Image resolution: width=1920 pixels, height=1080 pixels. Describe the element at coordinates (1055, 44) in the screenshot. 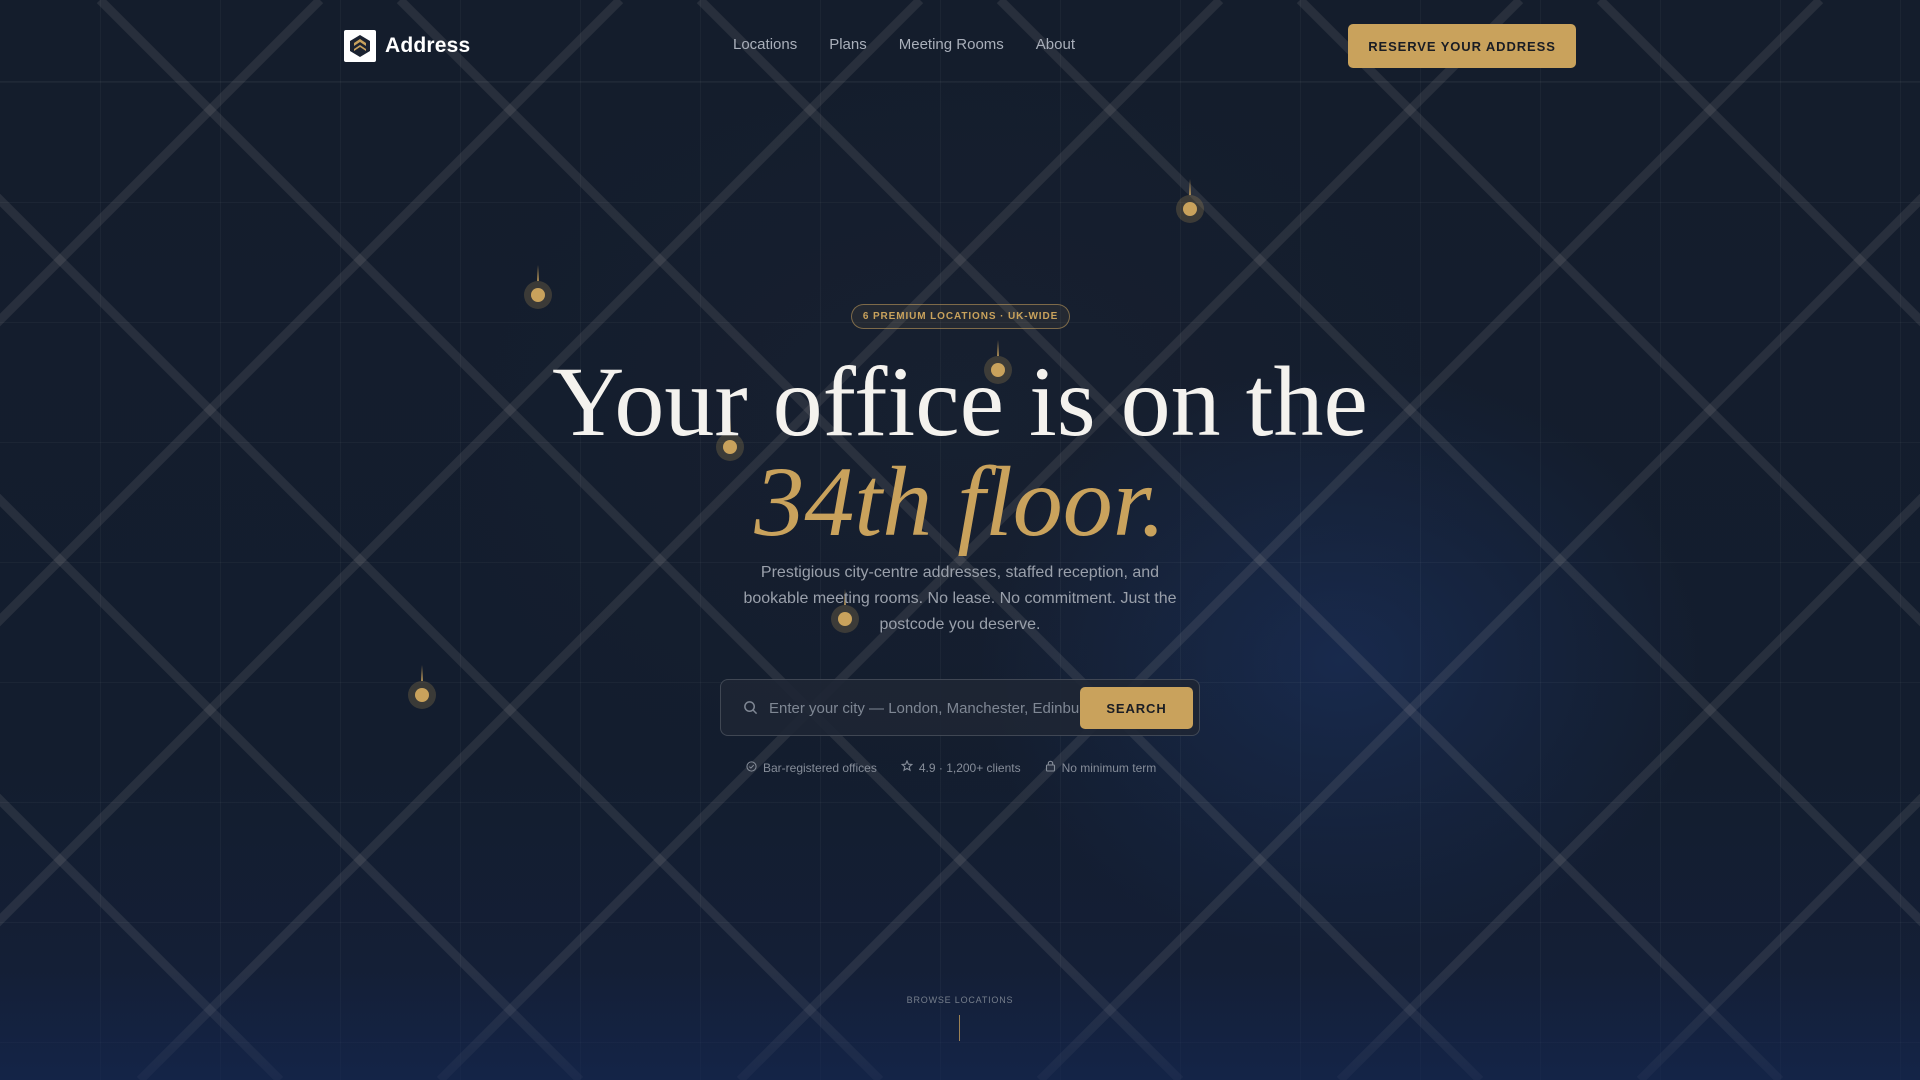

I see `nav-link-about: About` at that location.